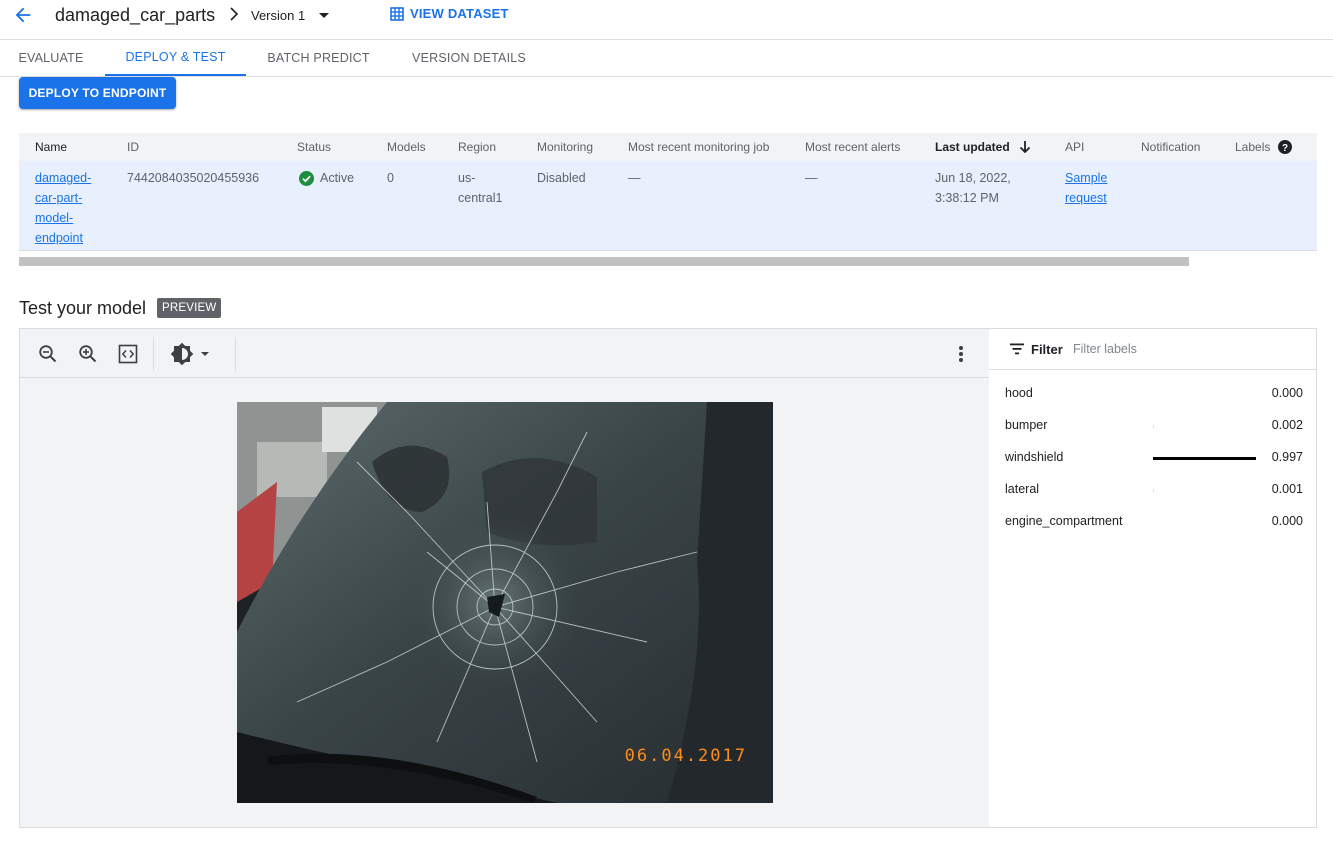 The height and width of the screenshot is (850, 1333). Describe the element at coordinates (175, 58) in the screenshot. I see `tab-deploy-test: DEPLOY & TEST` at that location.